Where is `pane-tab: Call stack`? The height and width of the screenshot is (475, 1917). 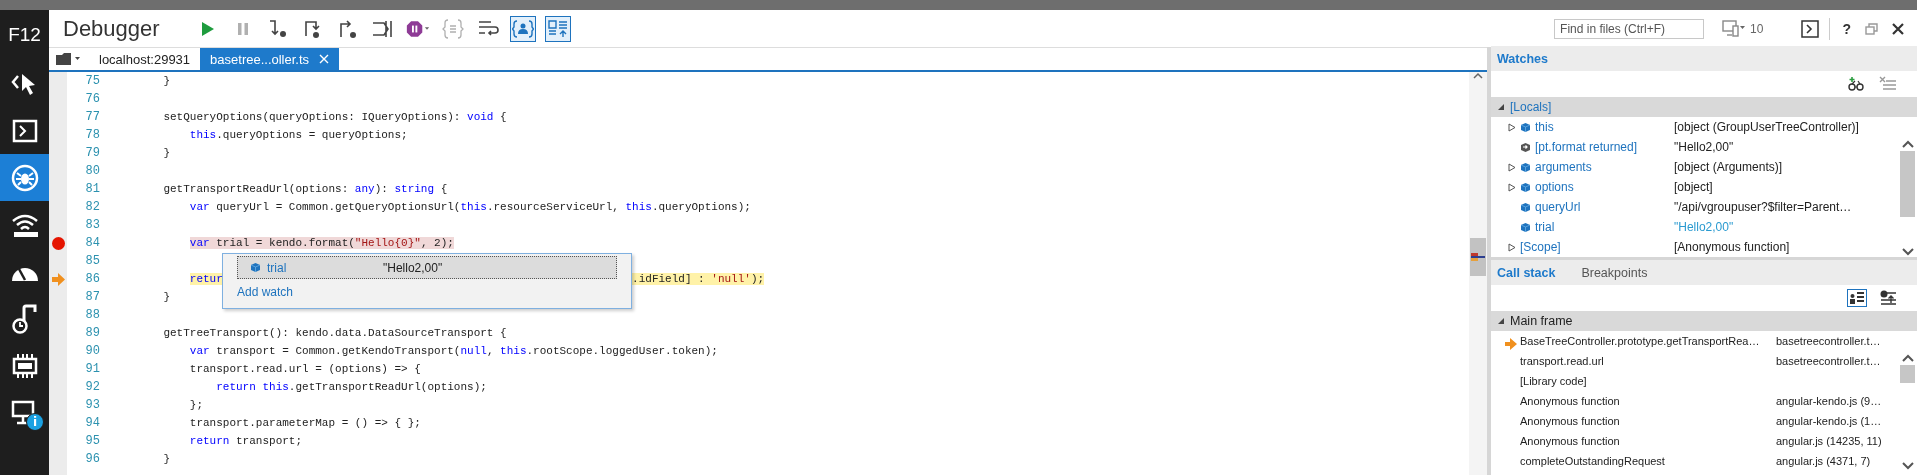 pane-tab: Call stack is located at coordinates (1526, 272).